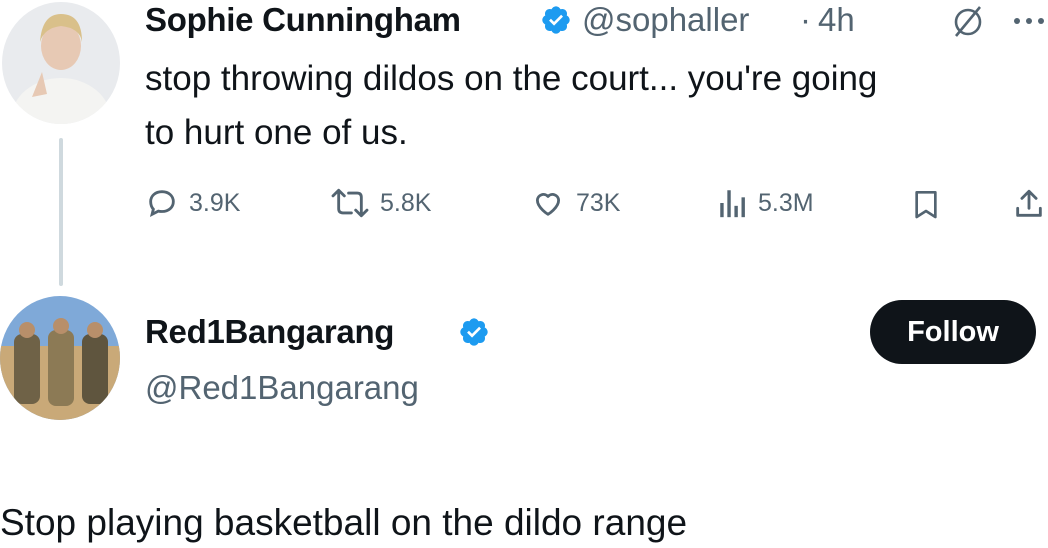 The image size is (1048, 548). Describe the element at coordinates (350, 203) in the screenshot. I see `repost-icon` at that location.